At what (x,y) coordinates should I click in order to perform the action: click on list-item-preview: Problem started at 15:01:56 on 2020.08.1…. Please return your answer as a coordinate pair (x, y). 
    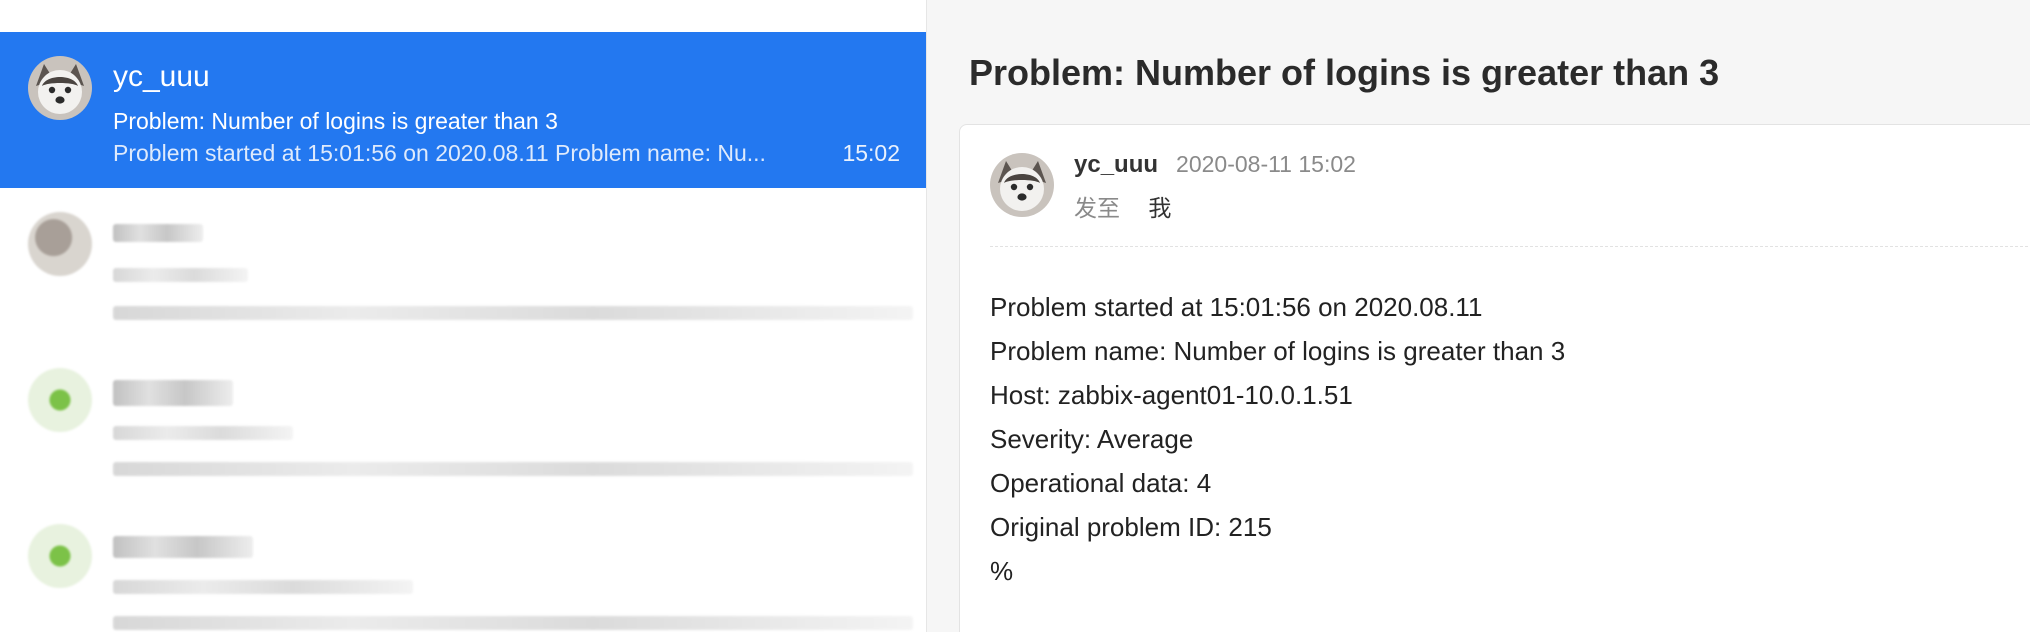
    Looking at the image, I should click on (439, 153).